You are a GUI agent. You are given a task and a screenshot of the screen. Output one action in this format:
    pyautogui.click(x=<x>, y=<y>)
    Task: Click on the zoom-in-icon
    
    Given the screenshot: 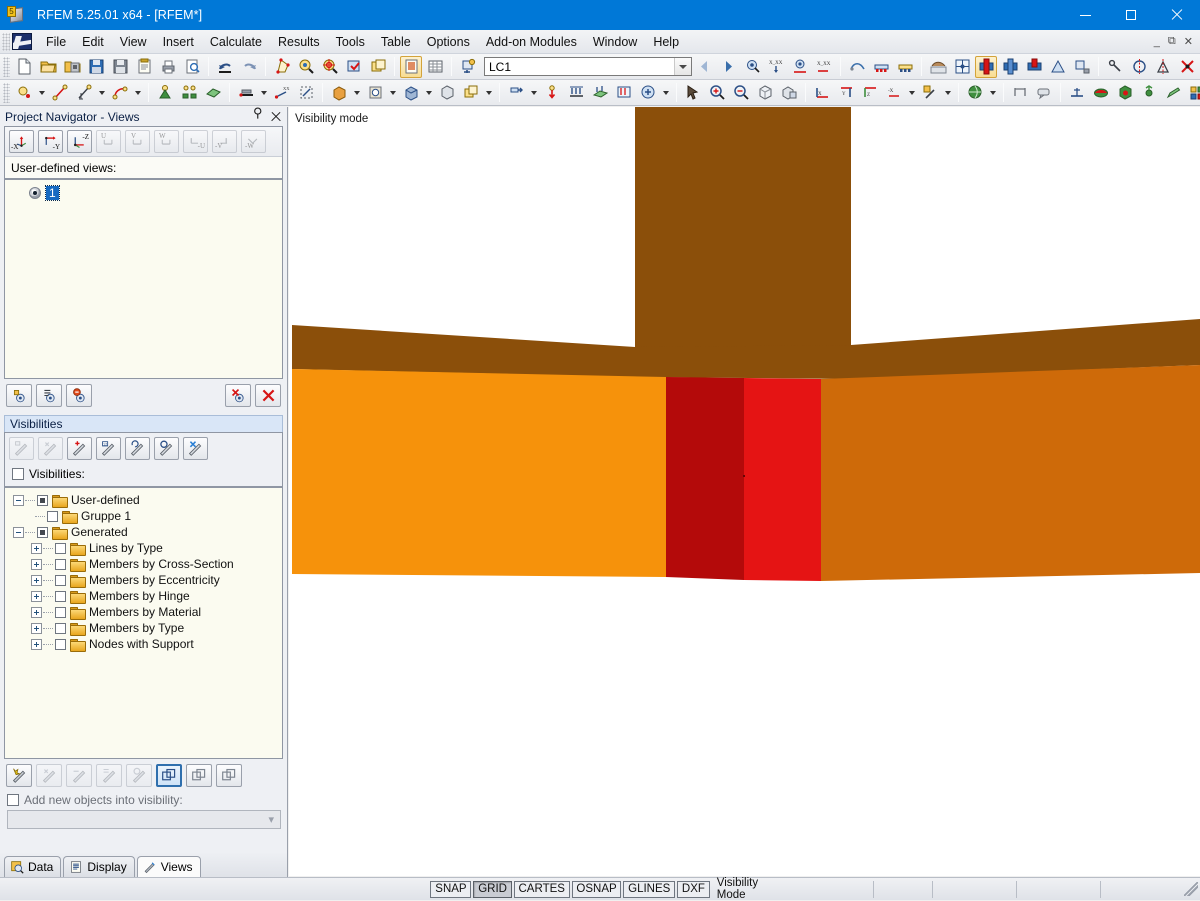 What is the action you would take?
    pyautogui.click(x=717, y=93)
    